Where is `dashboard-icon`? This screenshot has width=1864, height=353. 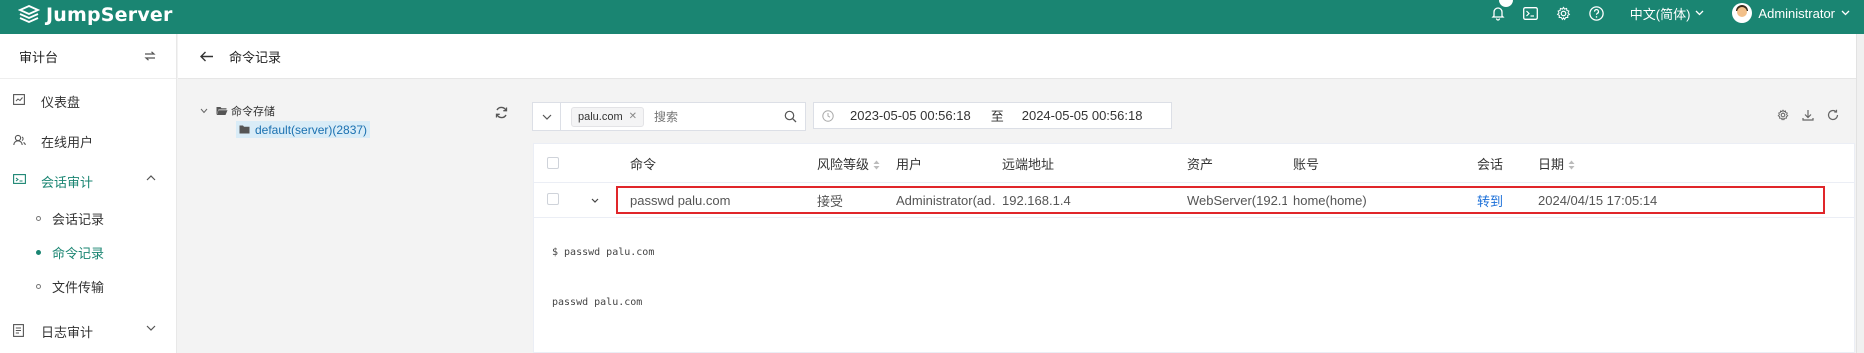 dashboard-icon is located at coordinates (20, 101).